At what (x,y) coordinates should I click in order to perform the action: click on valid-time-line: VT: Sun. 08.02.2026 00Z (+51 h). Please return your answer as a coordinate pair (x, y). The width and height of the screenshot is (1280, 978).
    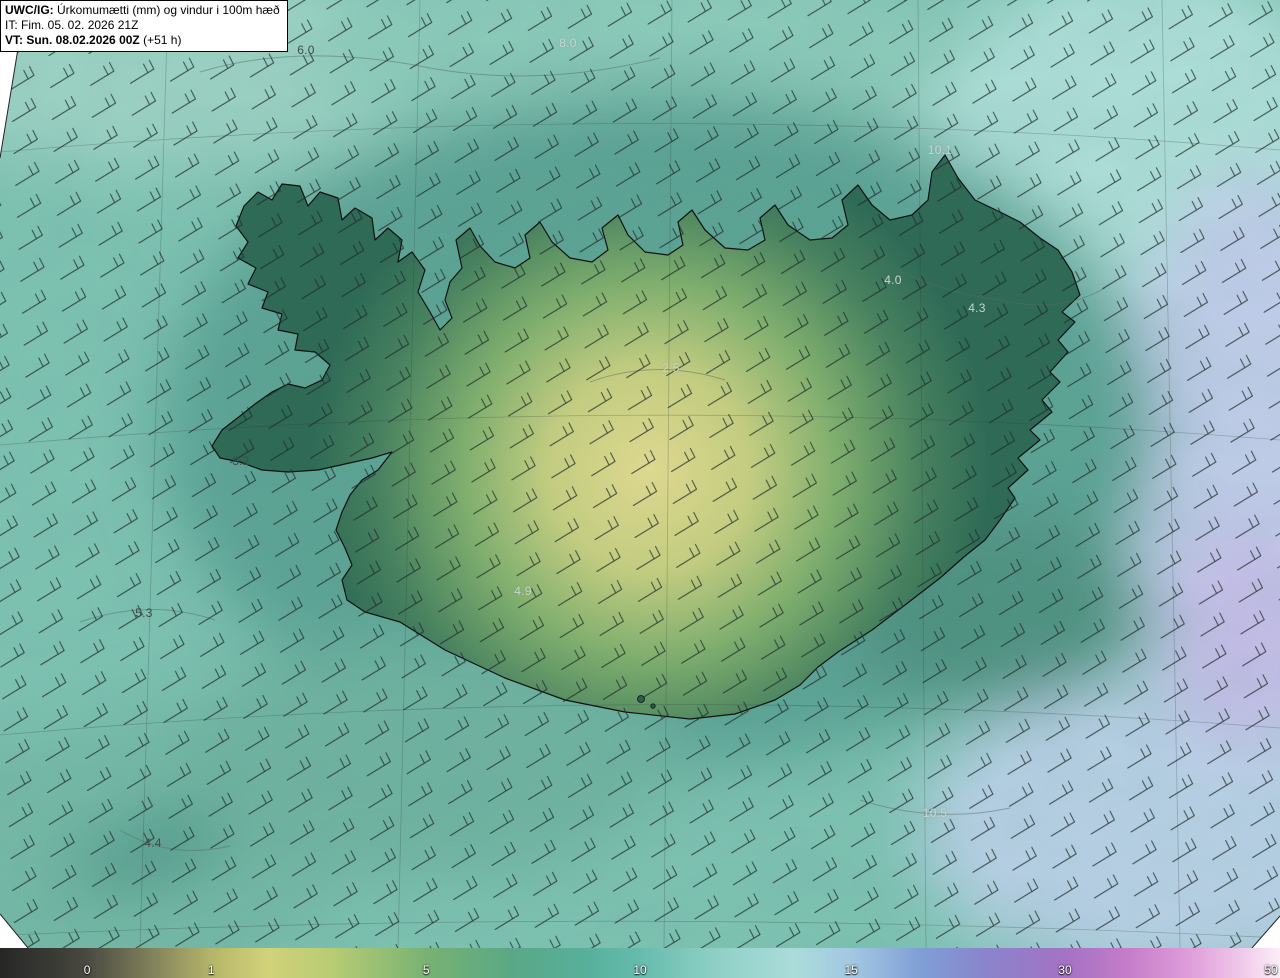
    Looking at the image, I should click on (142, 40).